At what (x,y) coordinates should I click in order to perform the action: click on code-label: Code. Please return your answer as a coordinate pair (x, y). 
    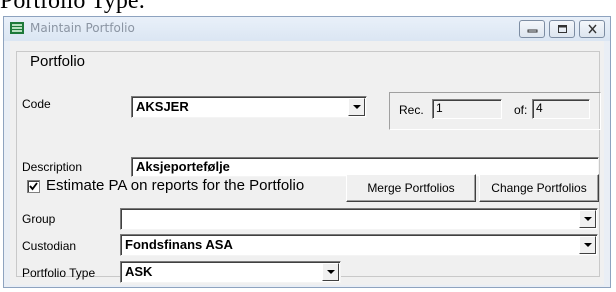
    Looking at the image, I should click on (36, 104).